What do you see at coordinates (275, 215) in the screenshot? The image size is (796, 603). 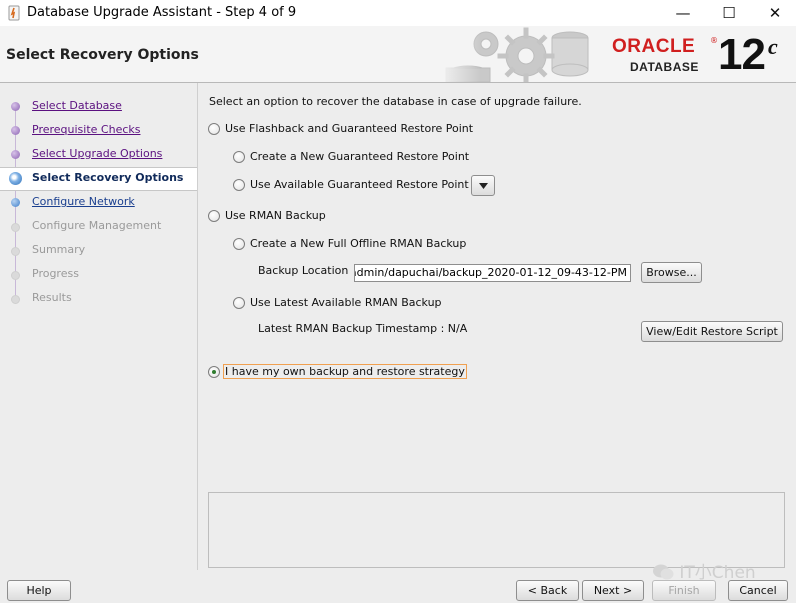 I see `rman-backup-label: Use RMAN Backup` at bounding box center [275, 215].